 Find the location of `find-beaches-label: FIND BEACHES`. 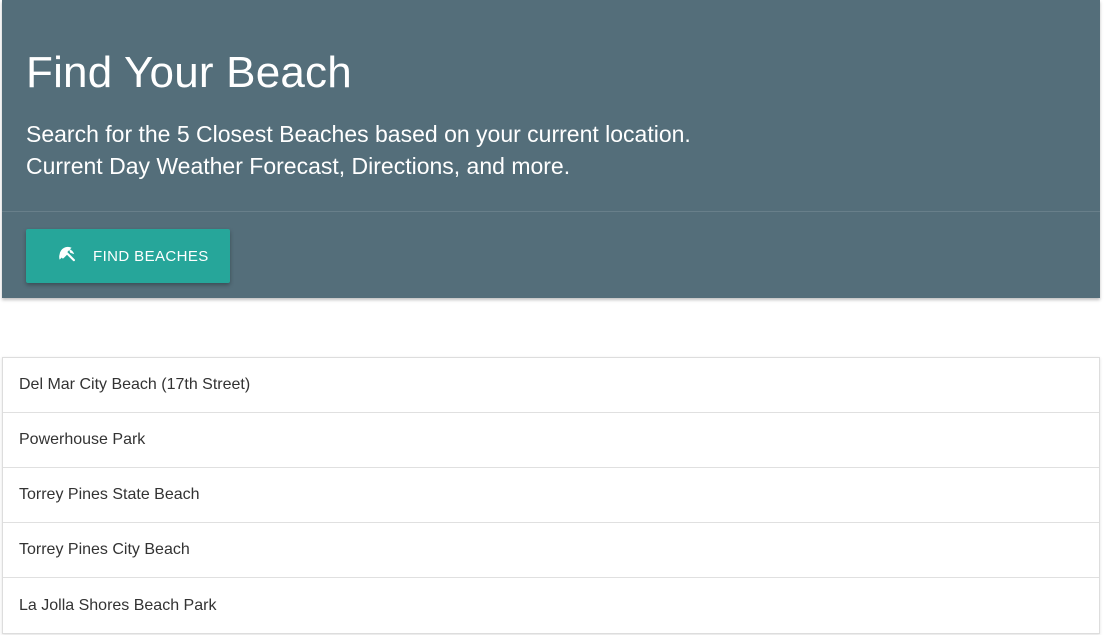

find-beaches-label: FIND BEACHES is located at coordinates (151, 256).